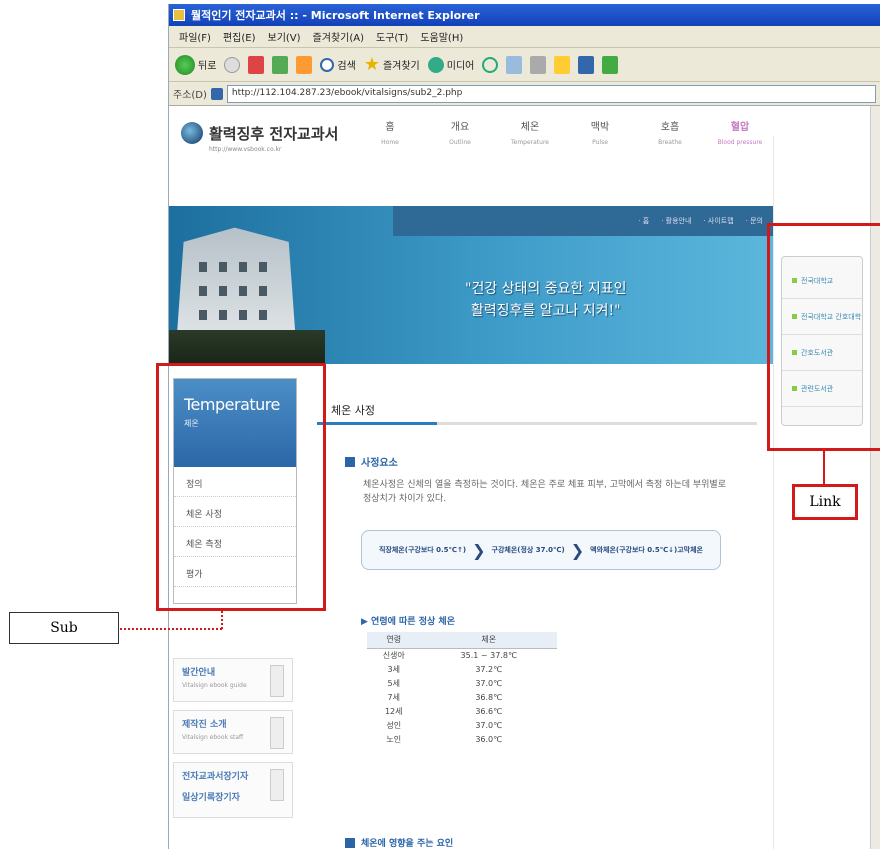  What do you see at coordinates (399, 842) in the screenshot?
I see `section-heading-2: 체온에 영향을 주는 요인` at bounding box center [399, 842].